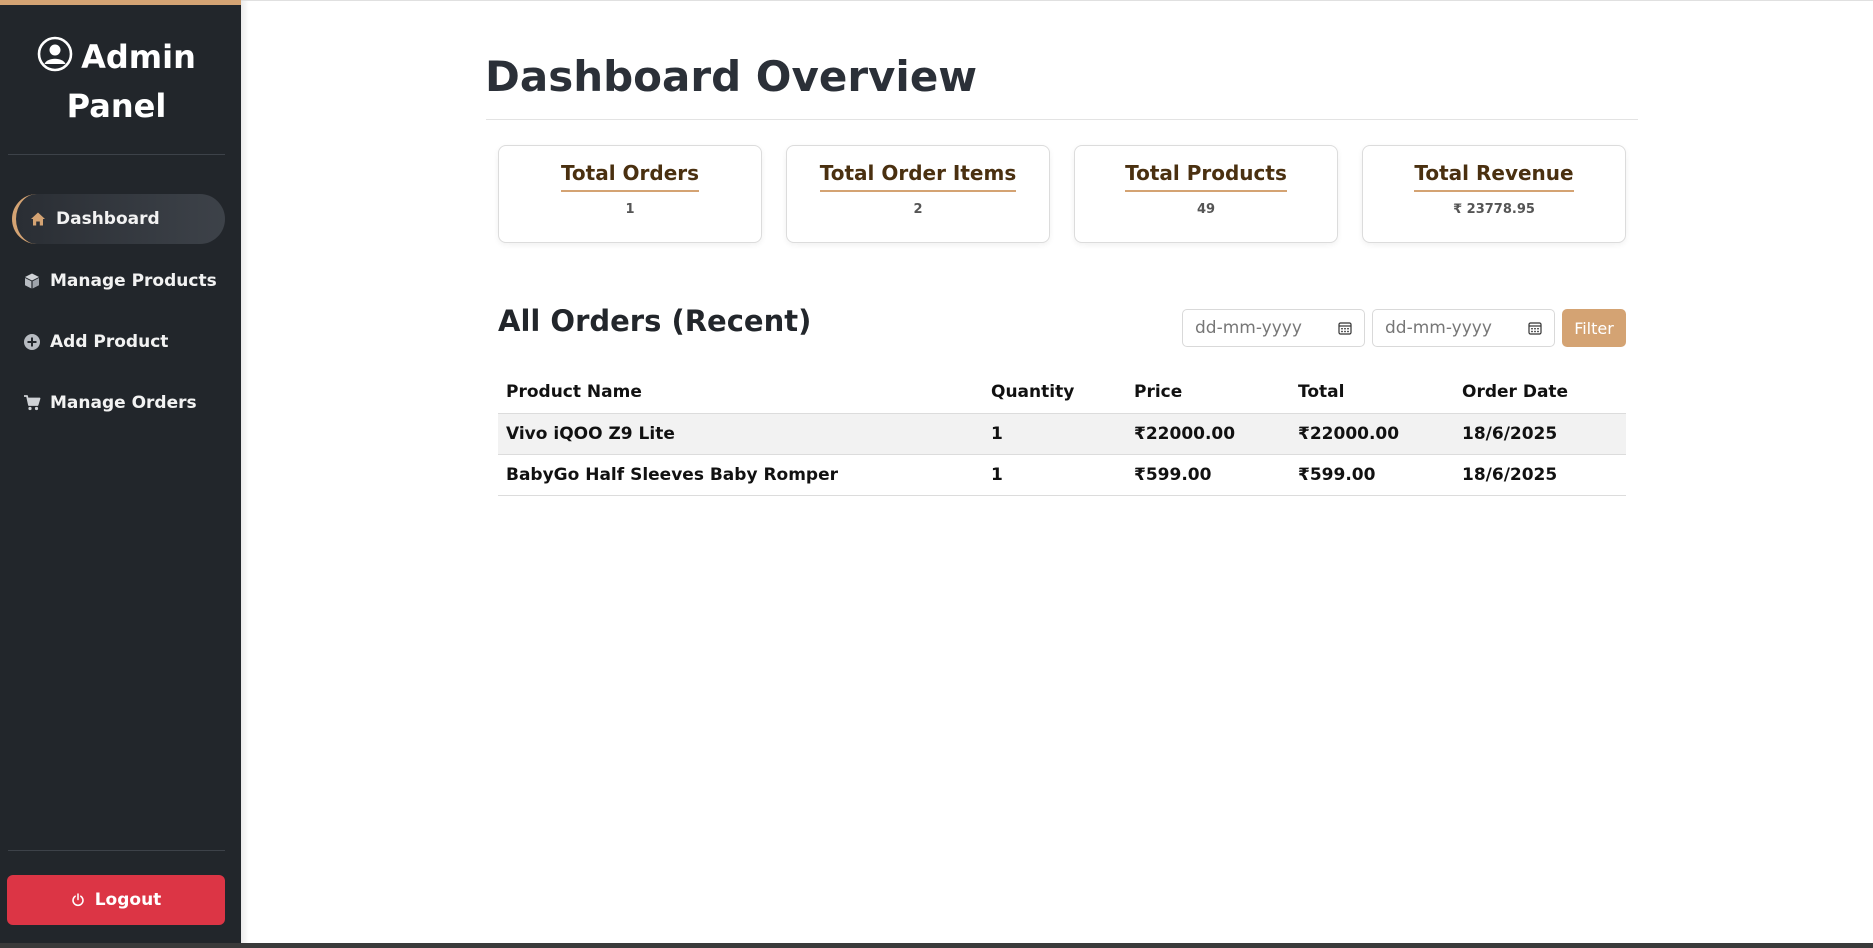 Image resolution: width=1873 pixels, height=948 pixels. What do you see at coordinates (731, 76) in the screenshot?
I see `page-title: Dashboard Overview` at bounding box center [731, 76].